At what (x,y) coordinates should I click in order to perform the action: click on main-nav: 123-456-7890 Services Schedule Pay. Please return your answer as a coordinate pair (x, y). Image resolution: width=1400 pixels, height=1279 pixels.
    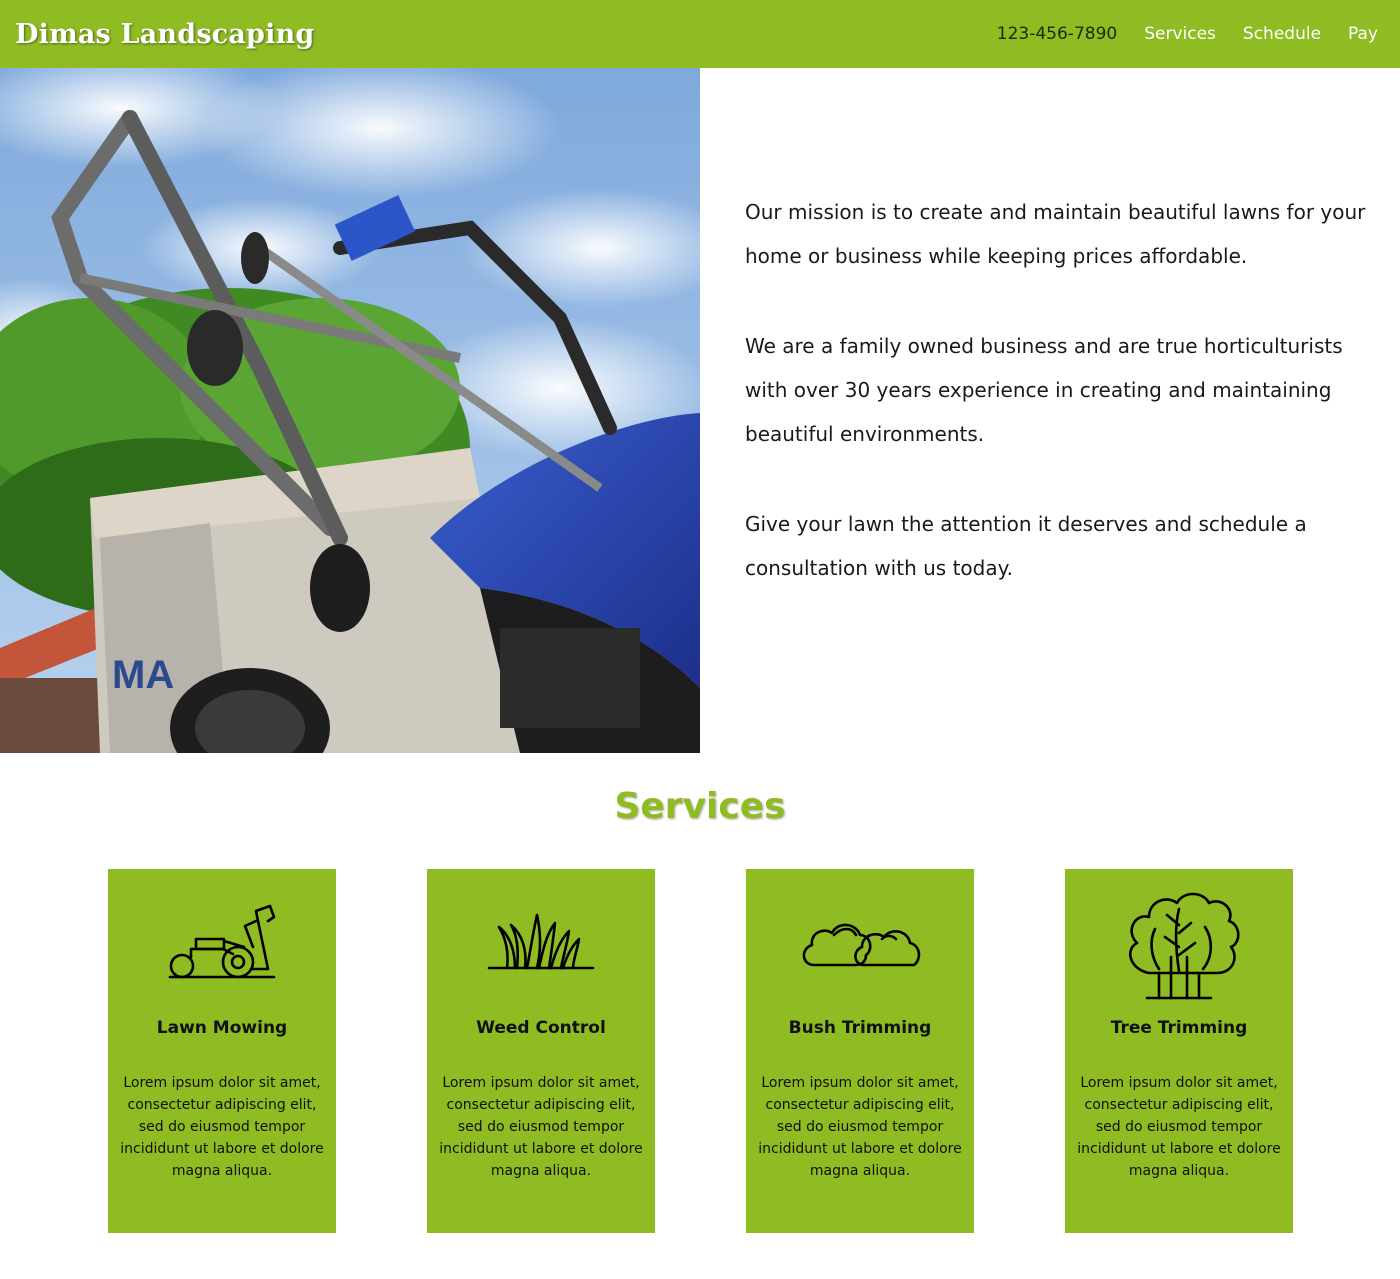
    Looking at the image, I should click on (1187, 34).